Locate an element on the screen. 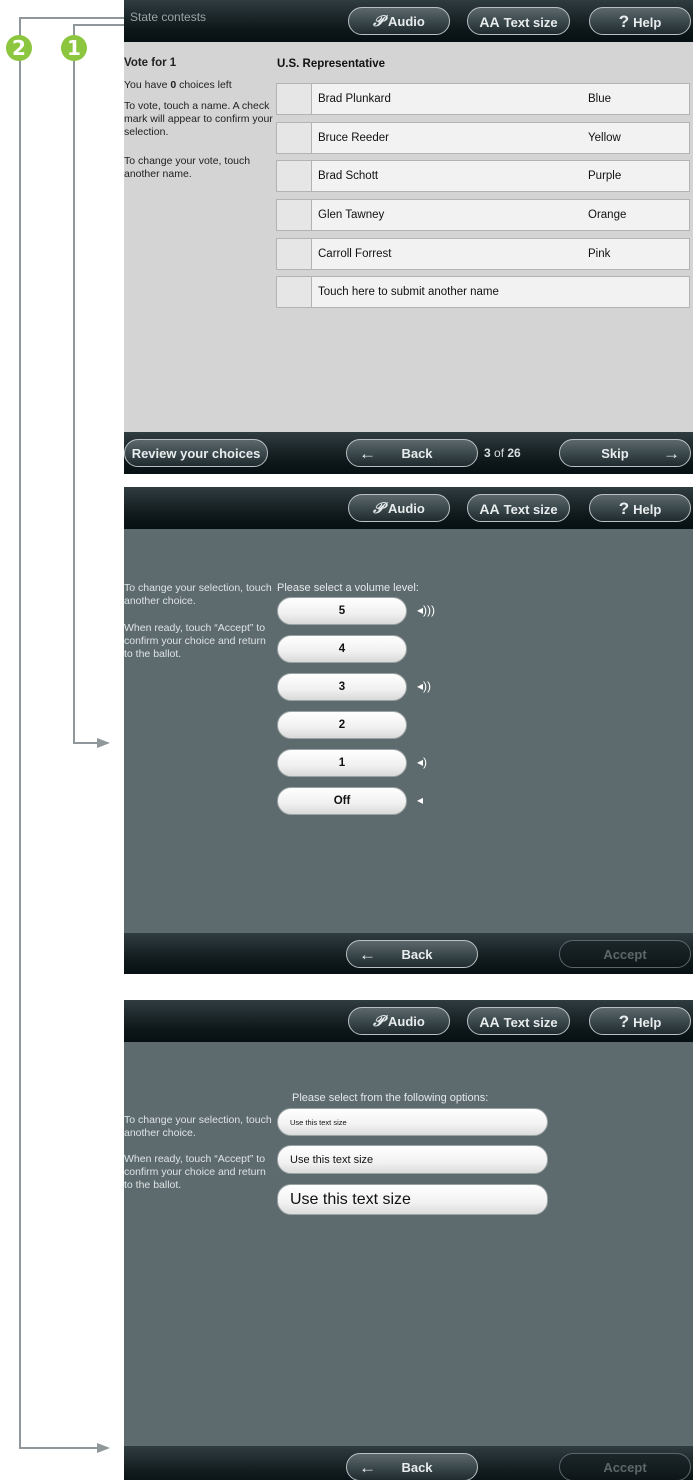 The width and height of the screenshot is (693, 1480). candidate-name: Bruce Reeder is located at coordinates (353, 138).